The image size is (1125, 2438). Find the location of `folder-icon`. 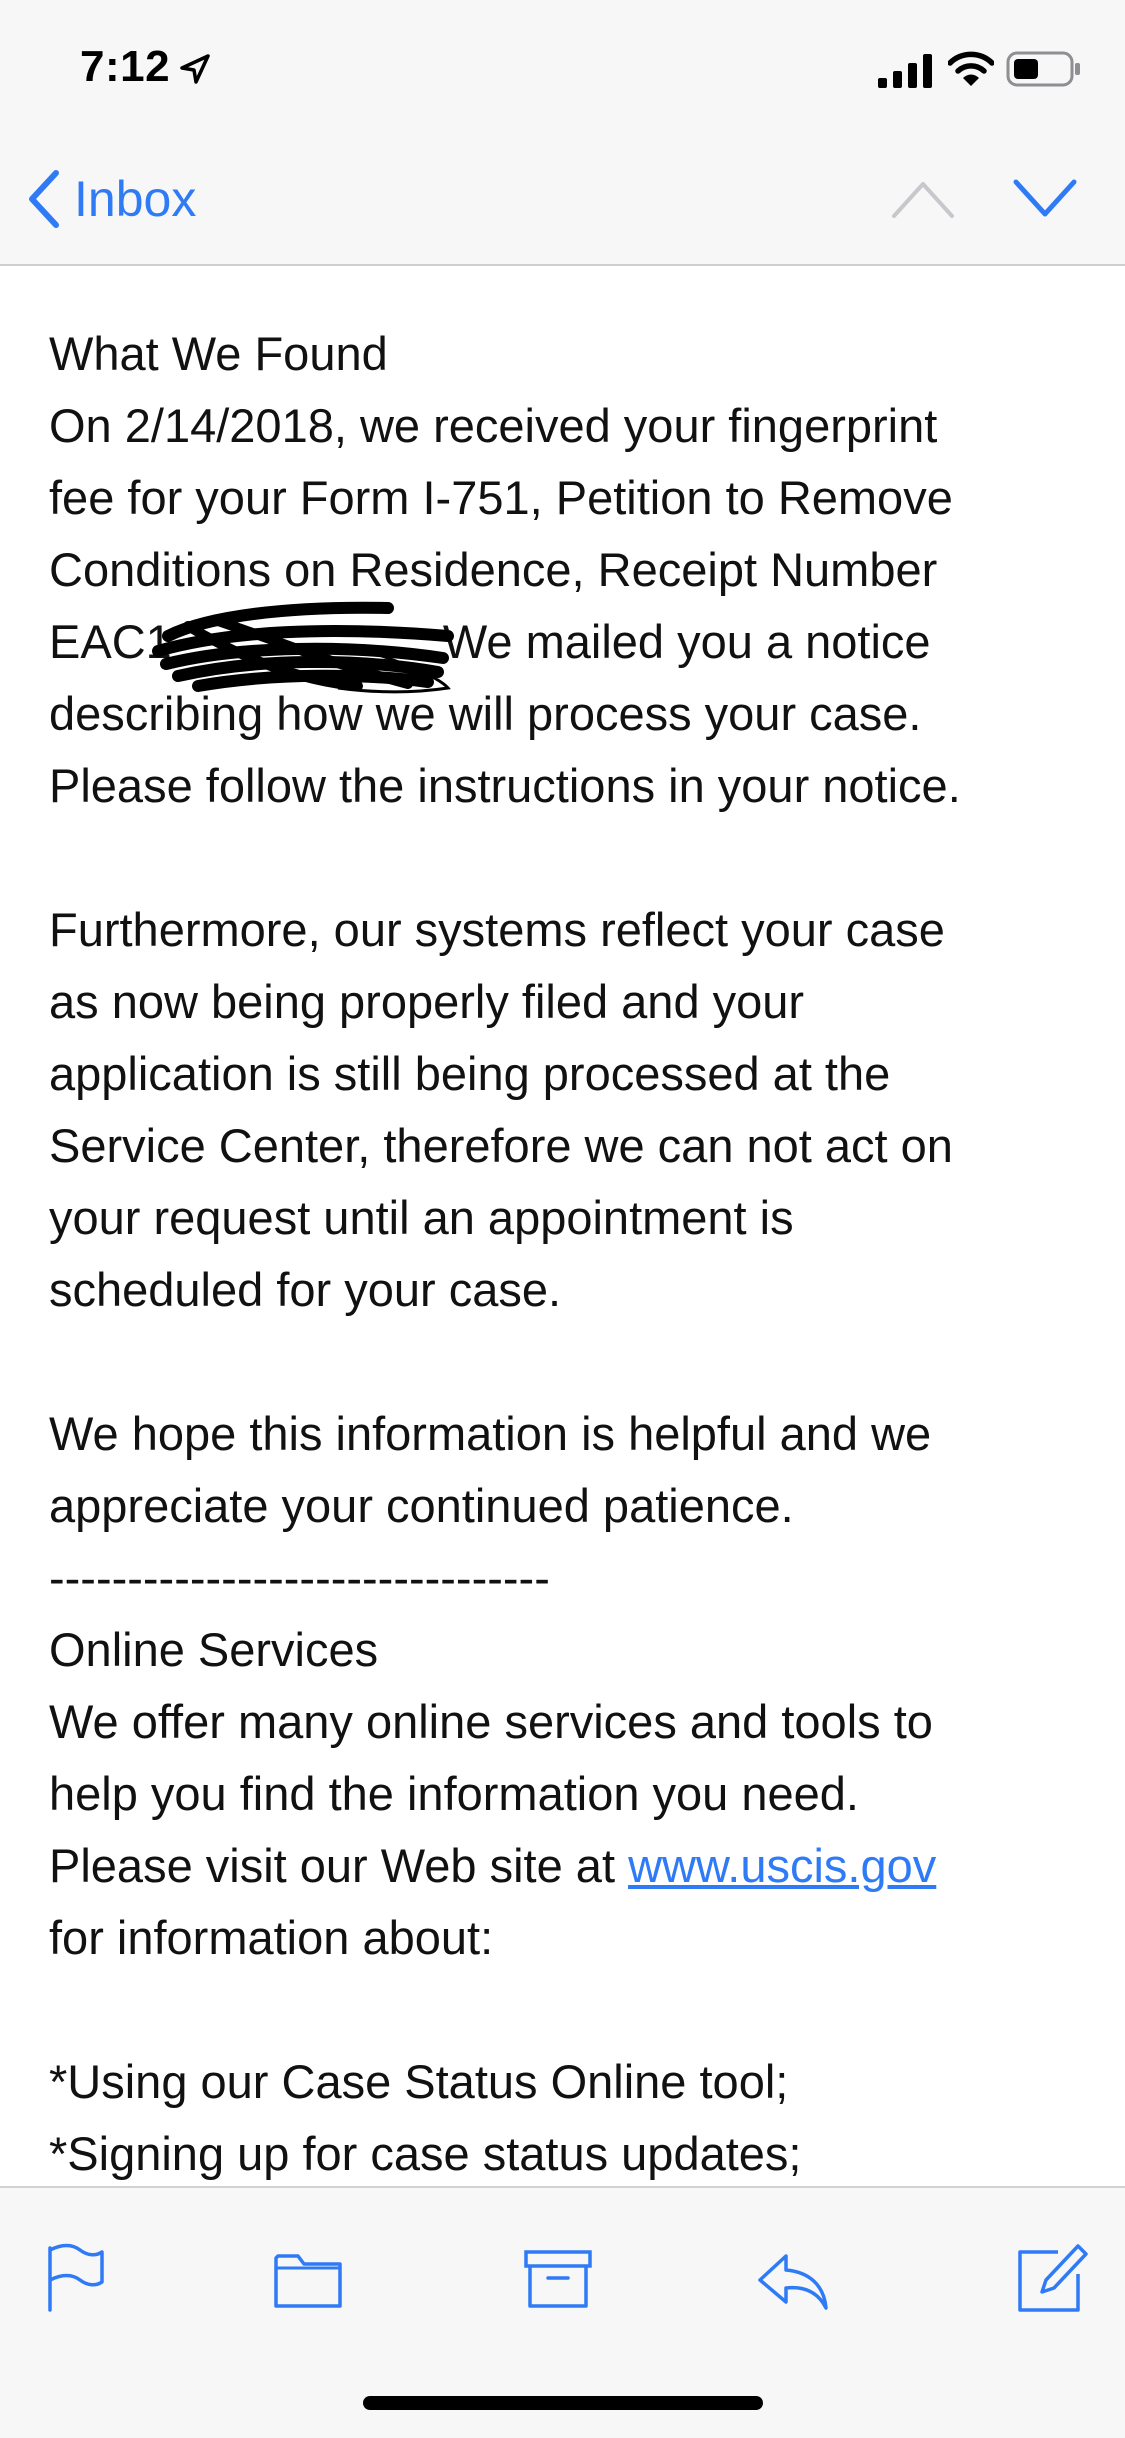

folder-icon is located at coordinates (308, 2278).